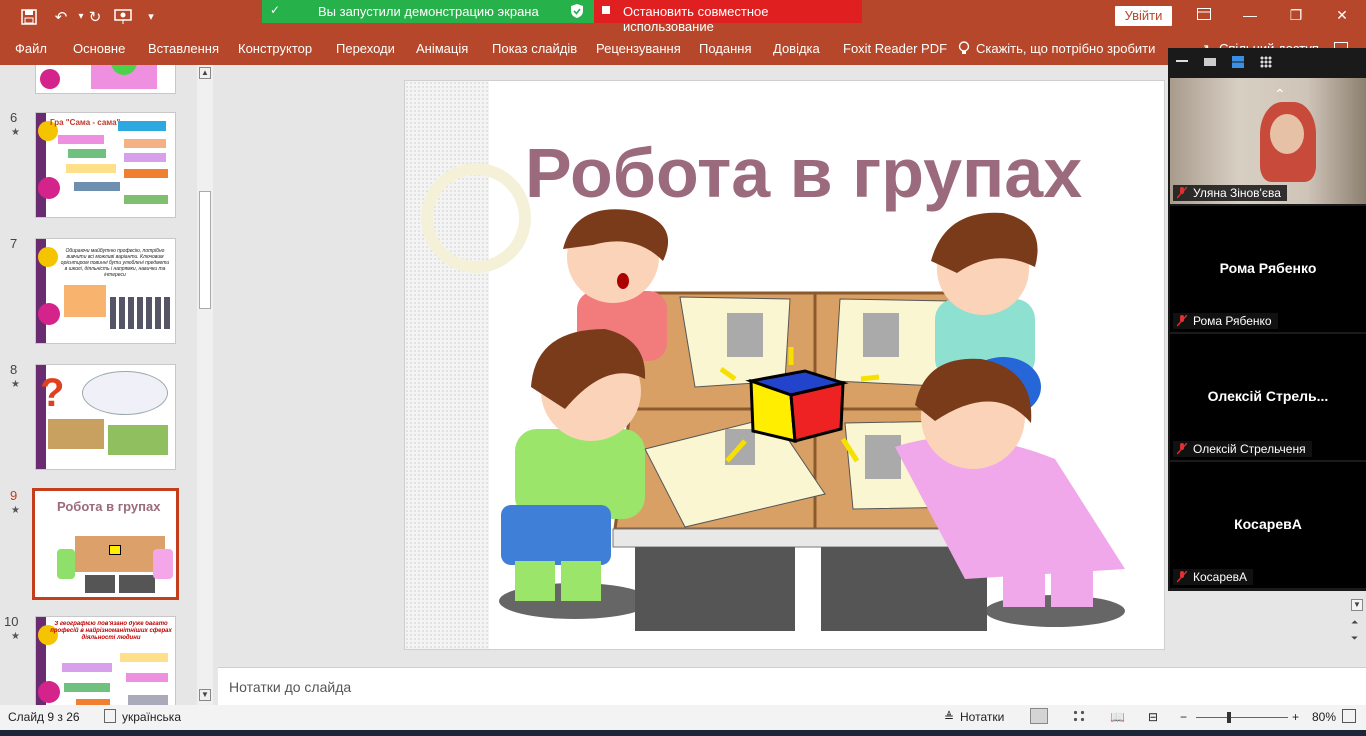 Image resolution: width=1366 pixels, height=736 pixels. I want to click on thumb-title: Гра "Сама - сама", so click(85, 122).